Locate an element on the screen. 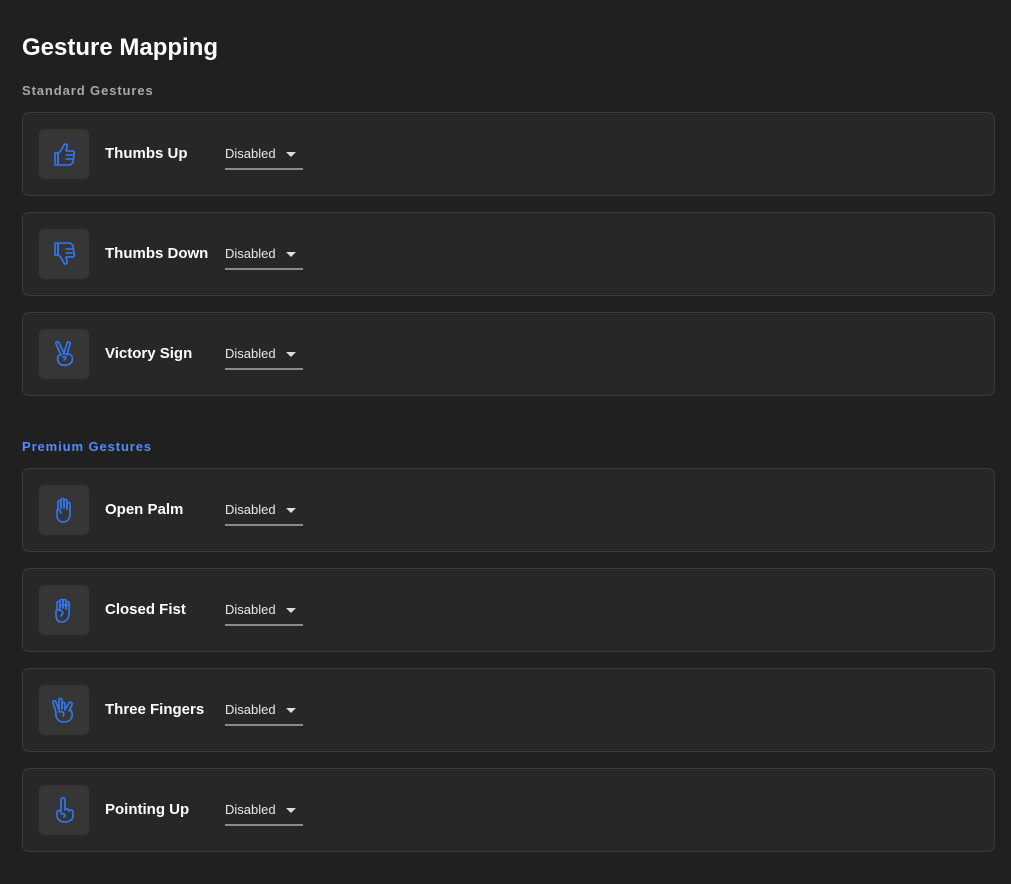  closed-fist-icon is located at coordinates (64, 610).